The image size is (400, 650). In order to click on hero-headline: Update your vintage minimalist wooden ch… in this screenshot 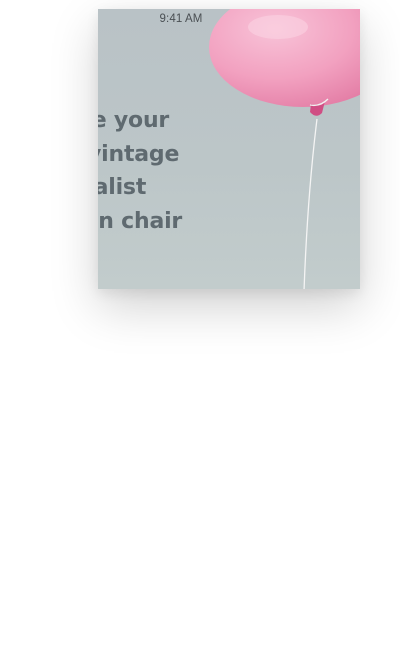, I will do `click(140, 171)`.